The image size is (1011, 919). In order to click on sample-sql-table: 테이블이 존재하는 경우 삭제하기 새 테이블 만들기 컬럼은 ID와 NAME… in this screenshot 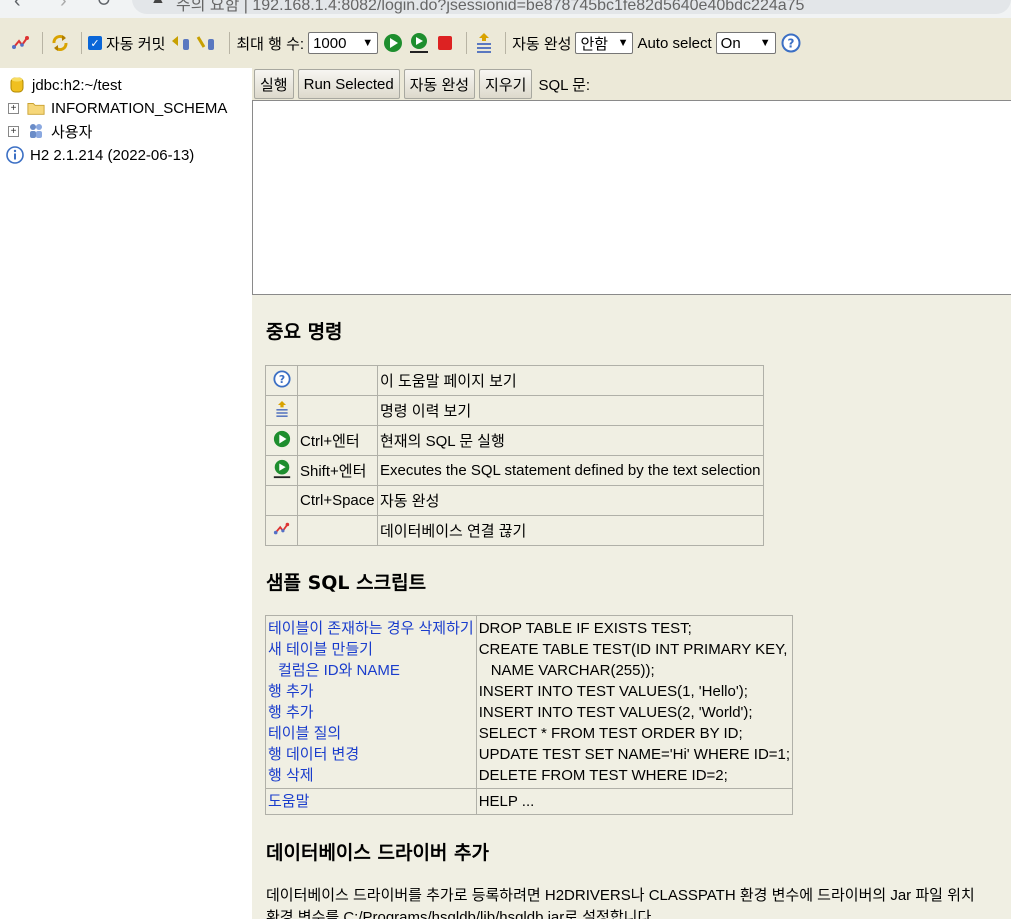, I will do `click(529, 715)`.